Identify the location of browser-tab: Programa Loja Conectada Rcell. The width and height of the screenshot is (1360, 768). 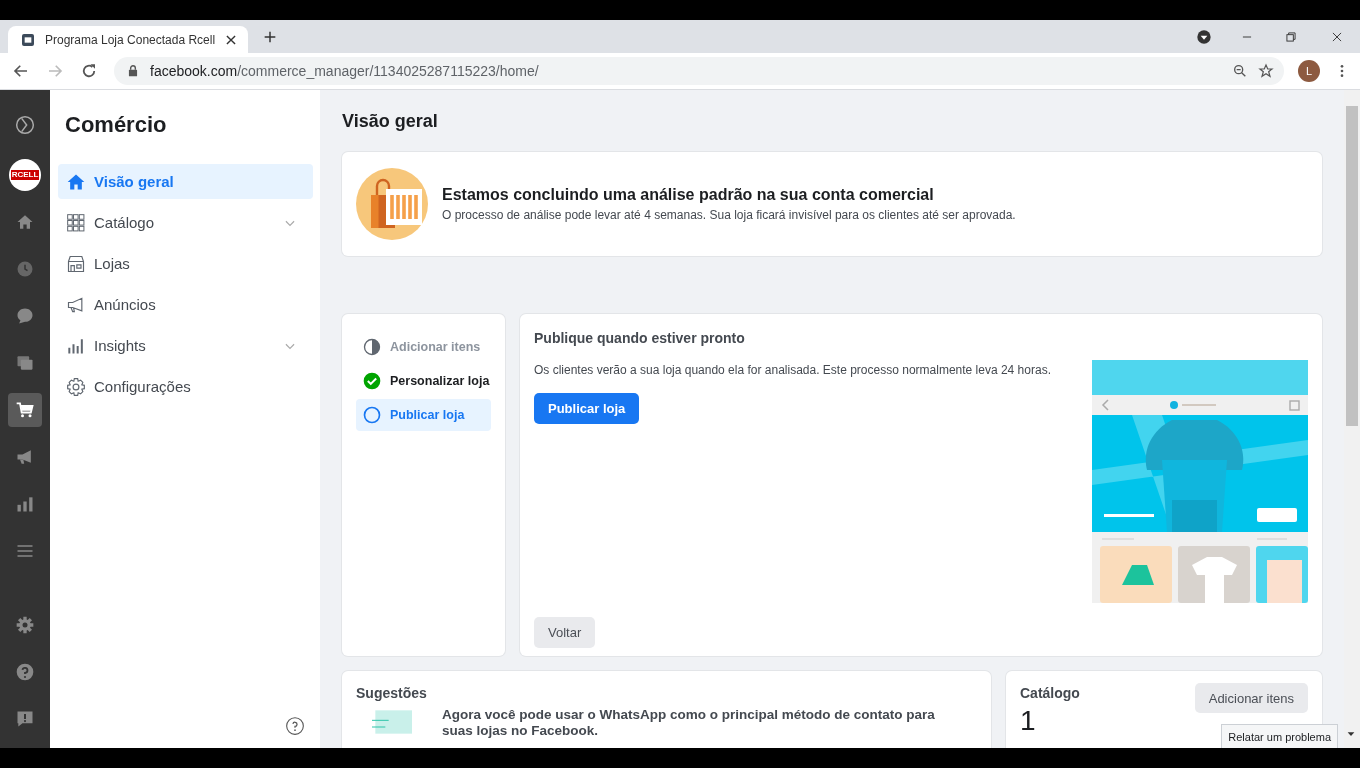
(128, 39).